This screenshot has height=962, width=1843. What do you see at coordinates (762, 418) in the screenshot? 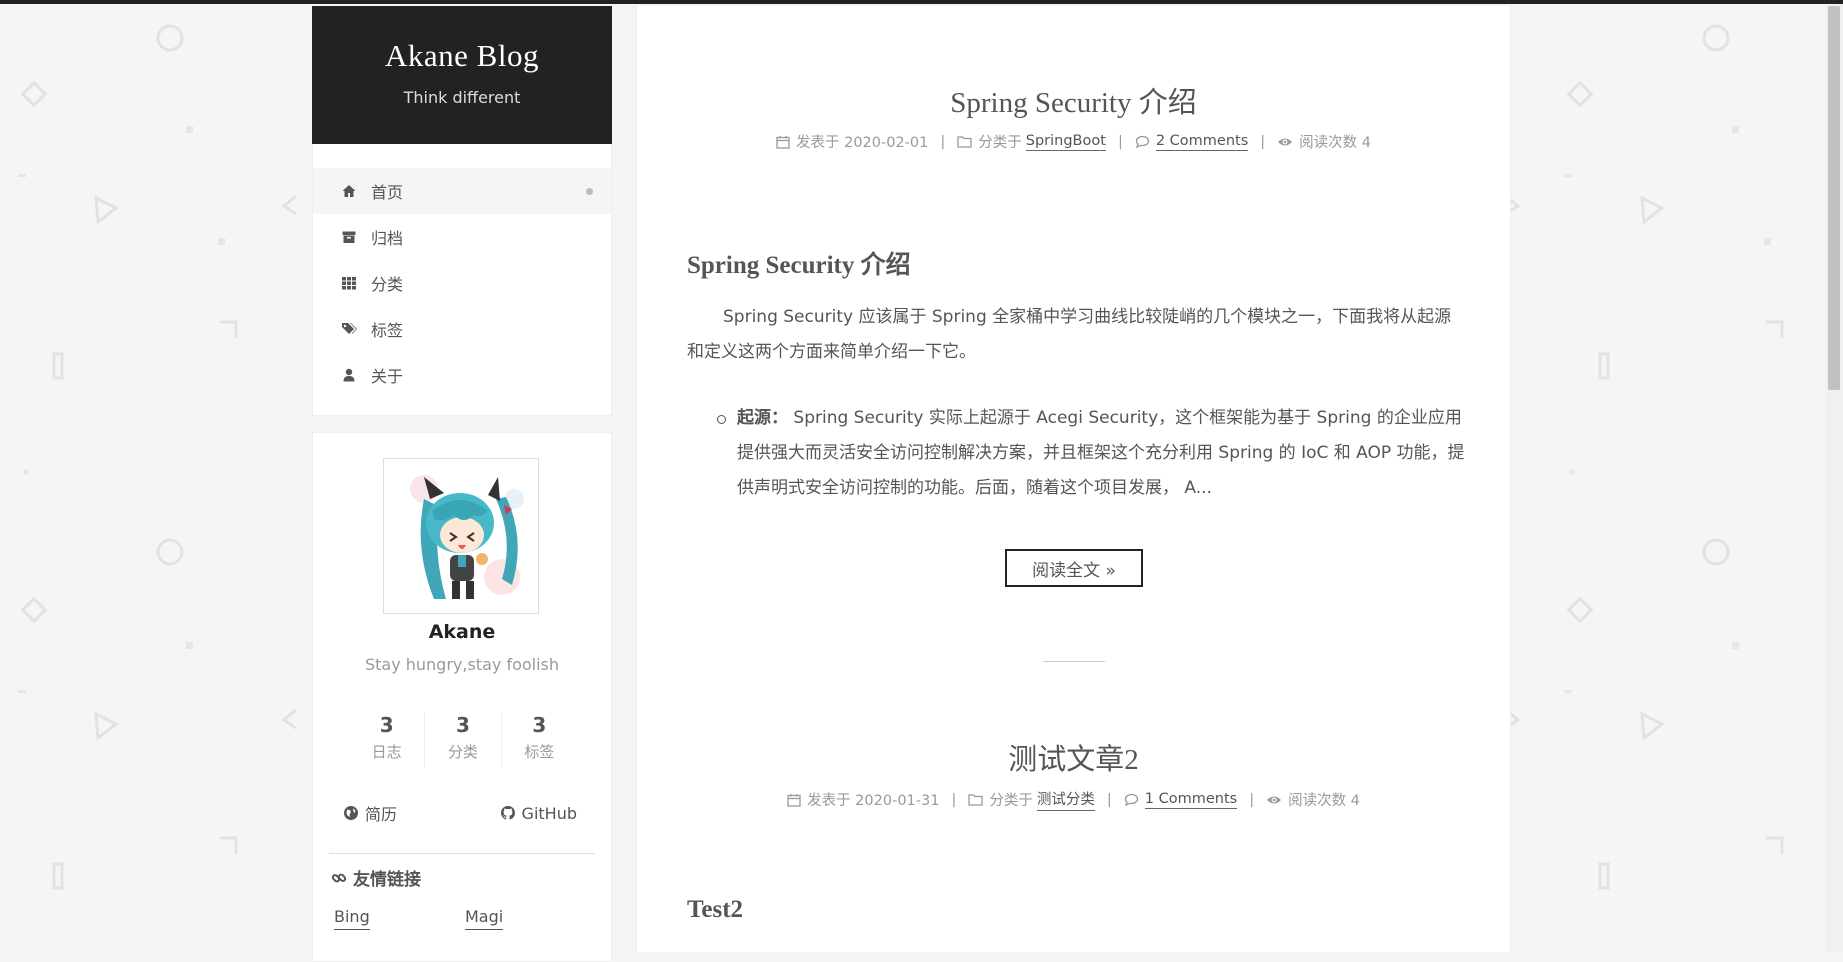
I see `list-item-label: 起源：` at bounding box center [762, 418].